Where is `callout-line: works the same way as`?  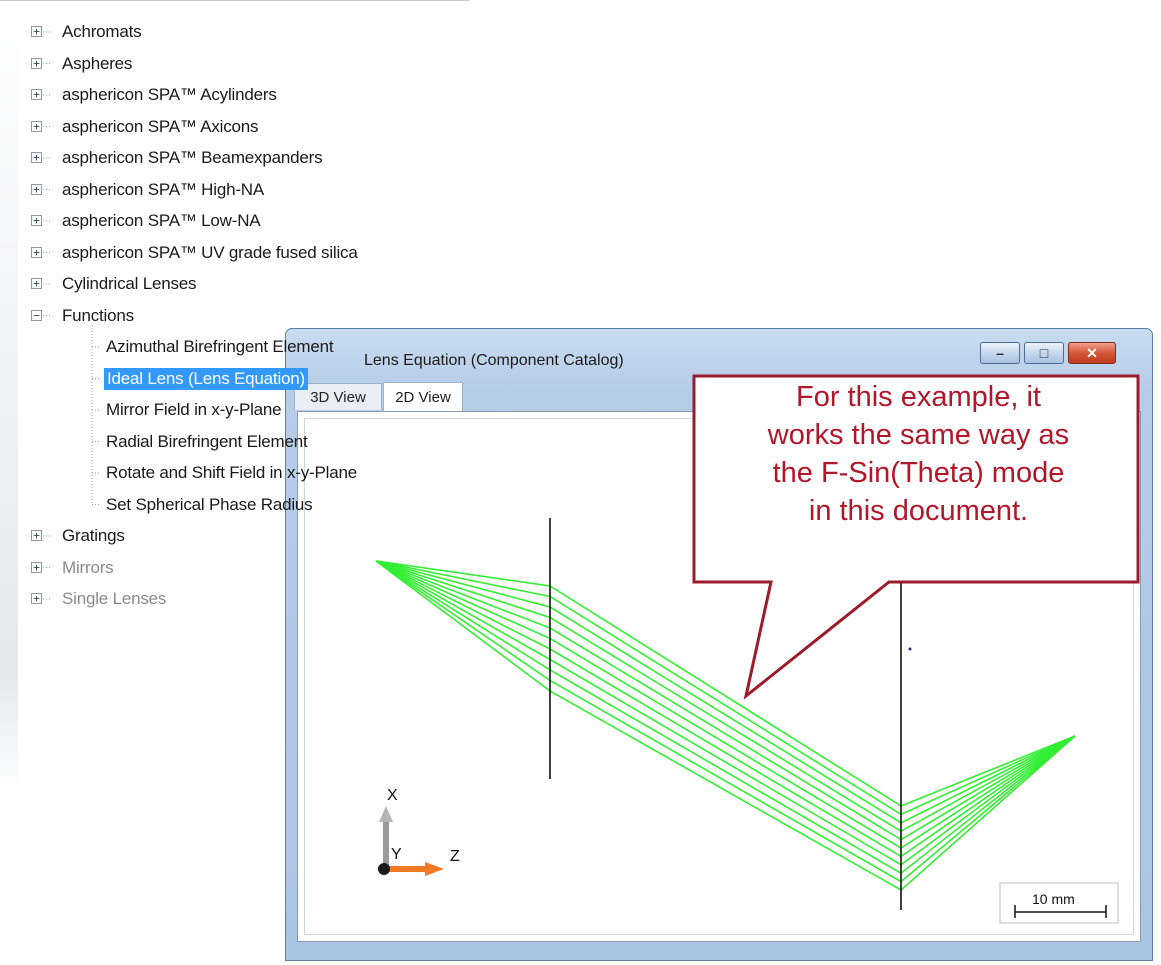 callout-line: works the same way as is located at coordinates (918, 435).